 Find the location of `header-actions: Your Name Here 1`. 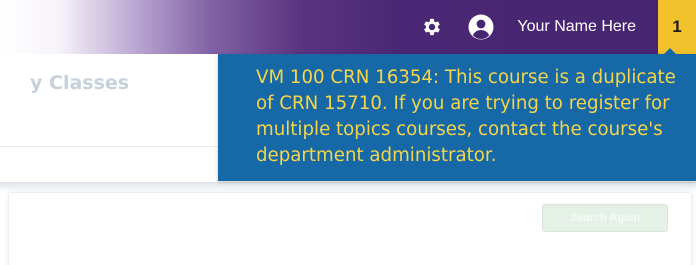

header-actions: Your Name Here 1 is located at coordinates (557, 27).